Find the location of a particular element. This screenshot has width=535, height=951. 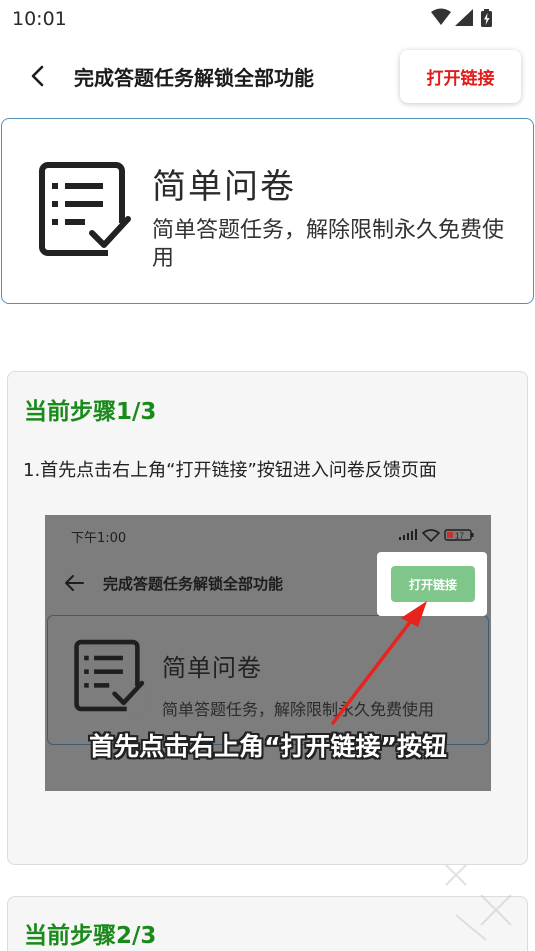

app-bar: 完成答题任务解锁全部功能 打开链接 is located at coordinates (267, 77).